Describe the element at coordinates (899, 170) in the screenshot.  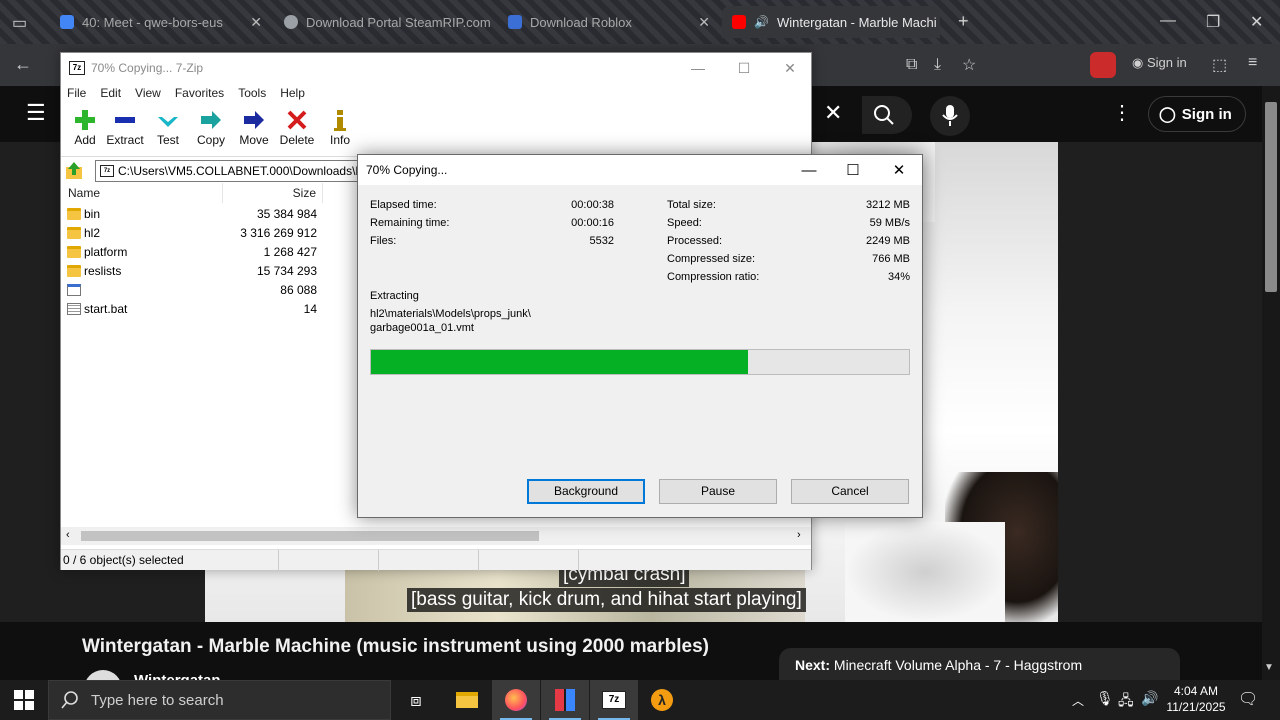
I see `dialog-close-button: ✕` at that location.